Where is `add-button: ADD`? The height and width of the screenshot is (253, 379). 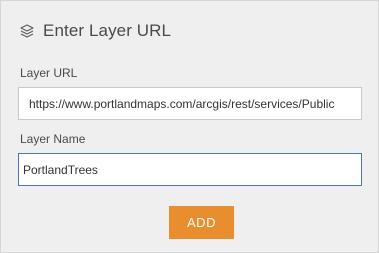
add-button: ADD is located at coordinates (201, 222).